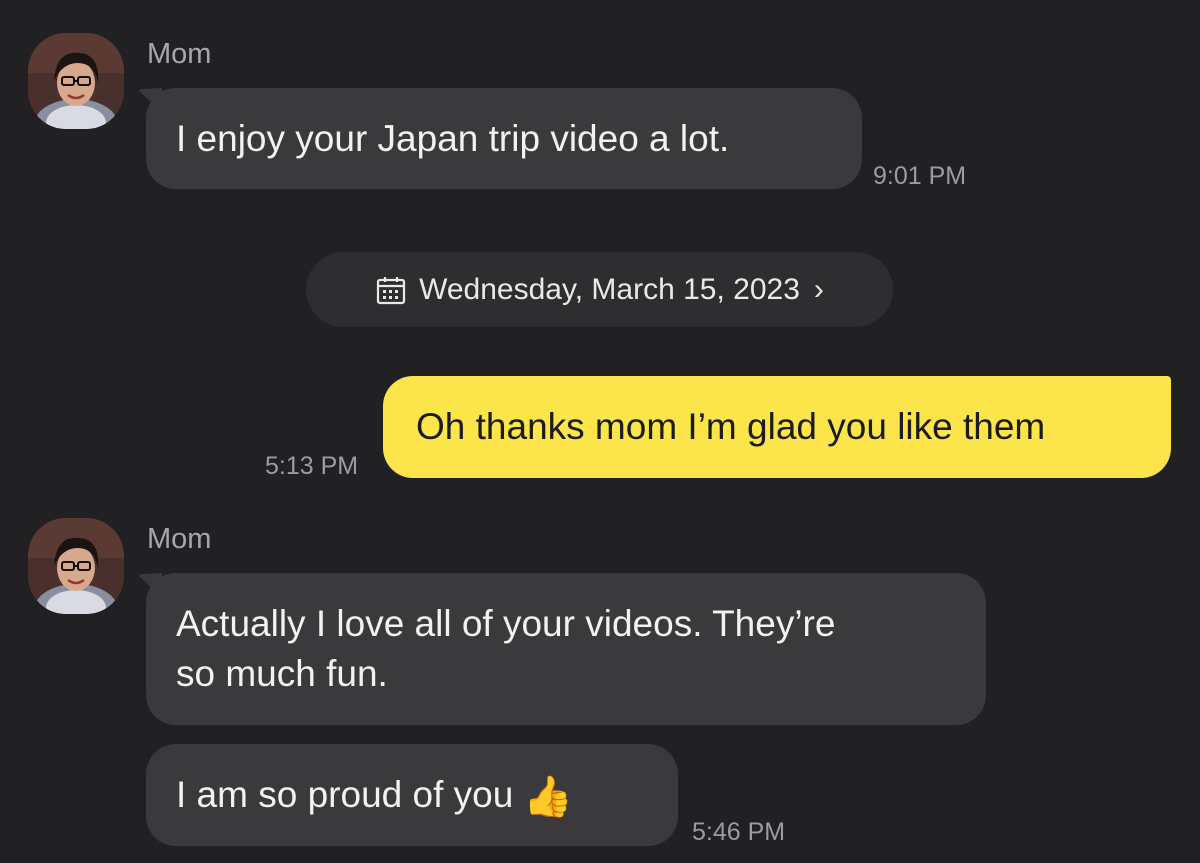  I want to click on calendar-icon, so click(391, 290).